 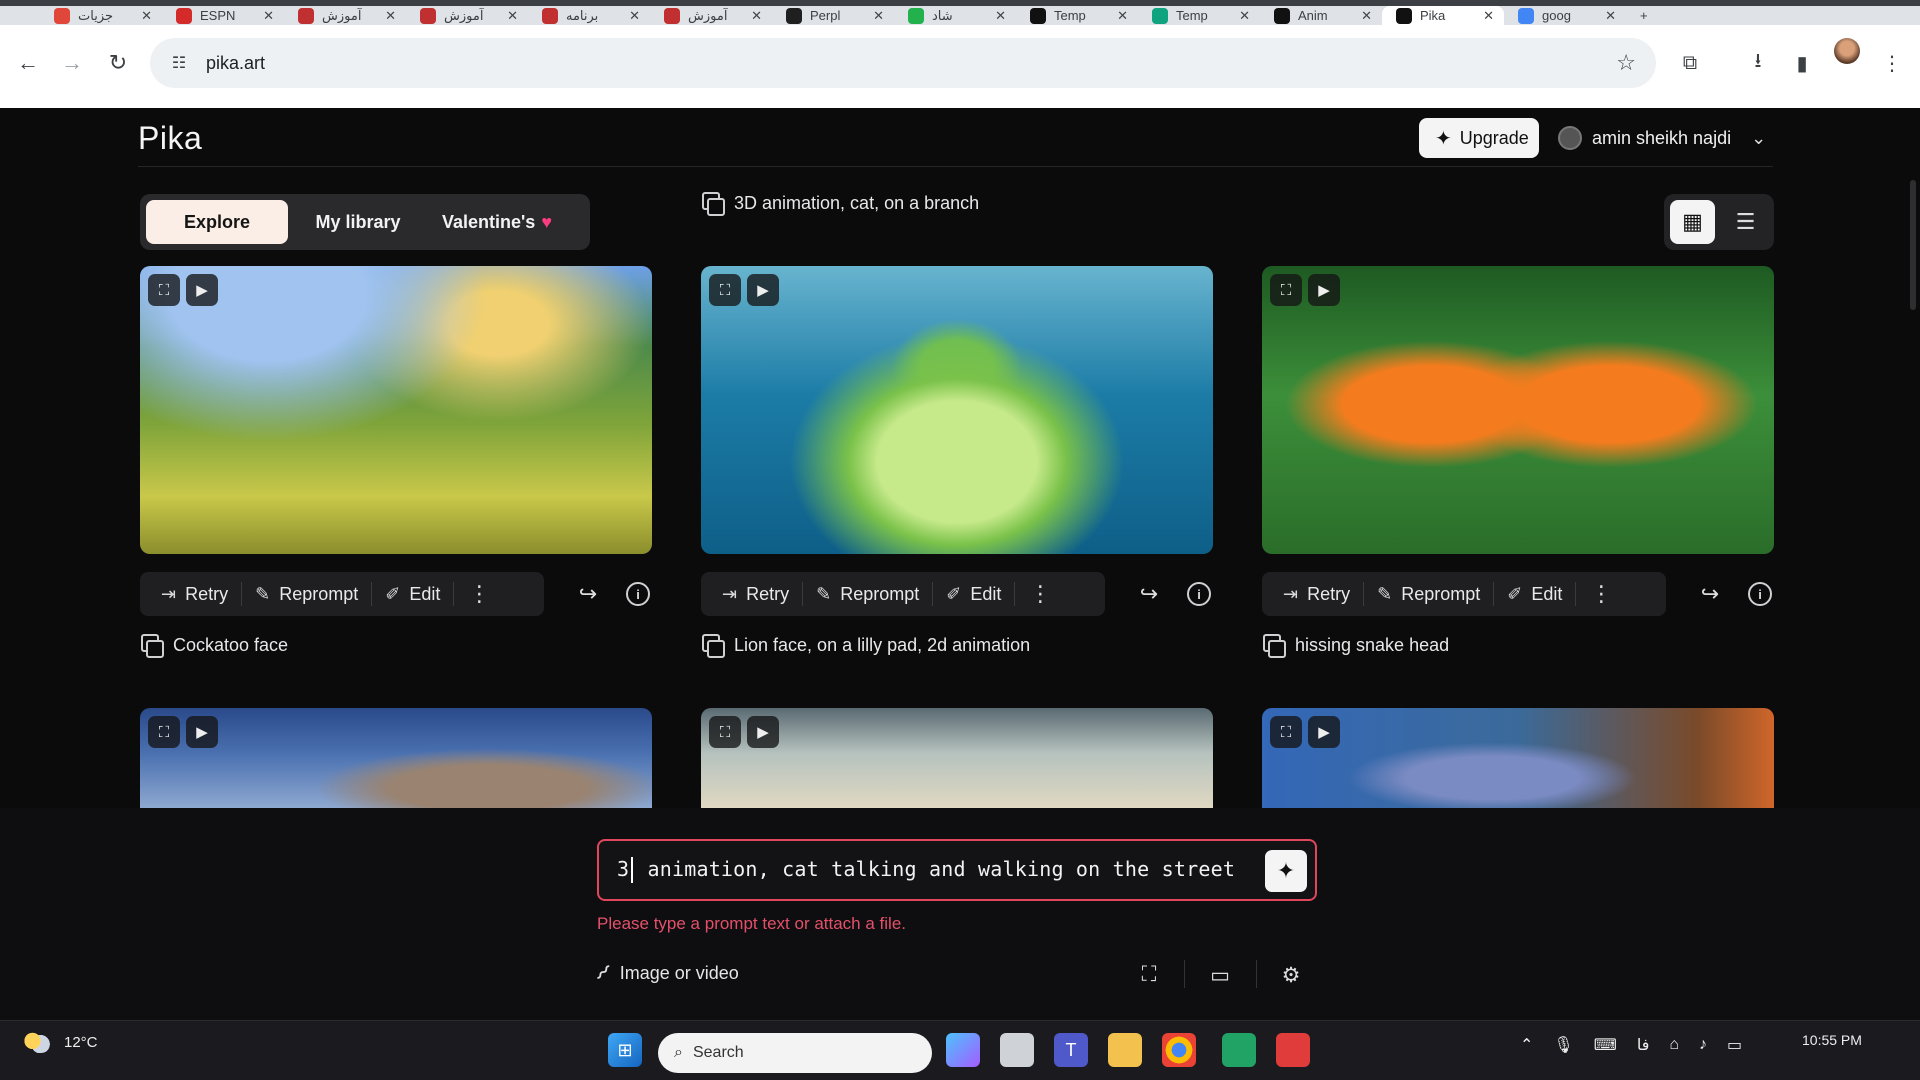 I want to click on browser-menu-icon: ⋮, so click(x=1892, y=63).